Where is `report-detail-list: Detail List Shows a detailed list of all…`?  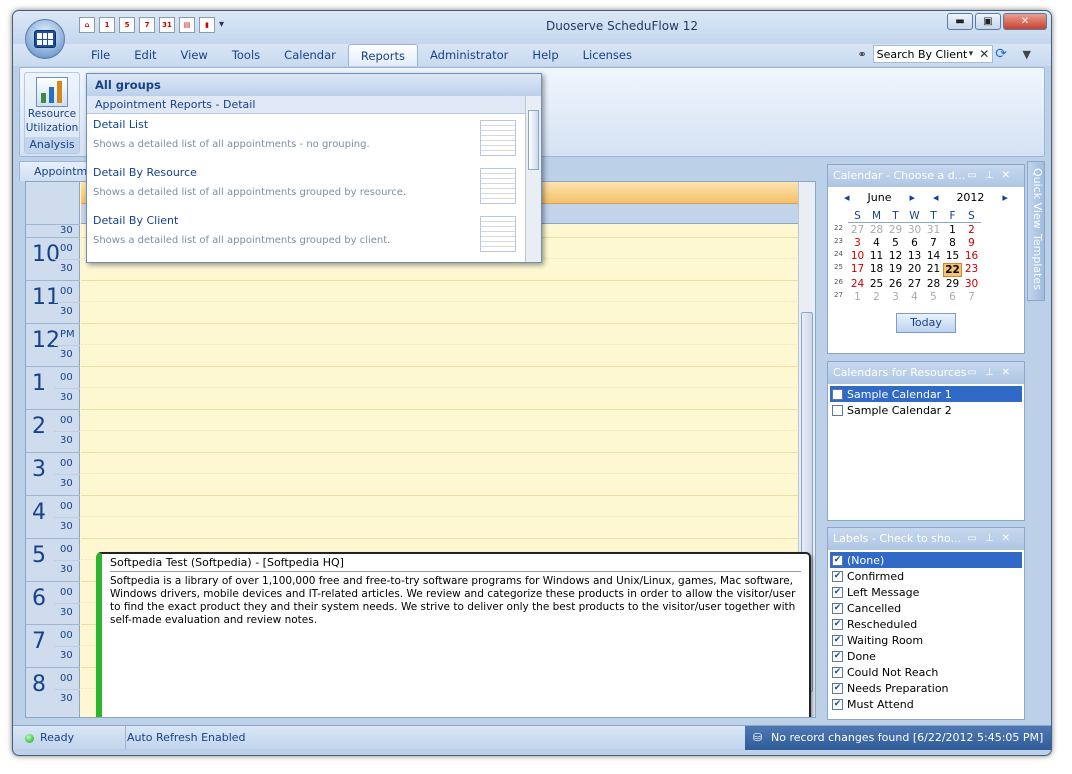 report-detail-list: Detail List Shows a detailed list of all… is located at coordinates (314, 138).